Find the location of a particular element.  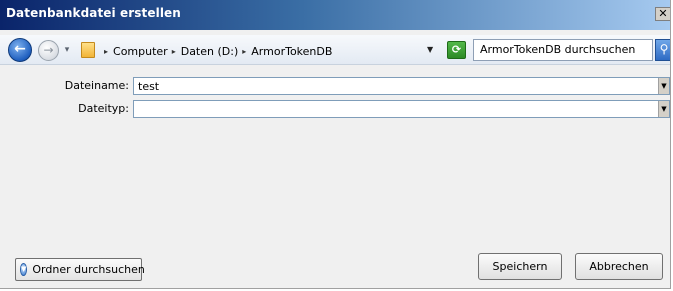

back-button: ← is located at coordinates (20, 50).